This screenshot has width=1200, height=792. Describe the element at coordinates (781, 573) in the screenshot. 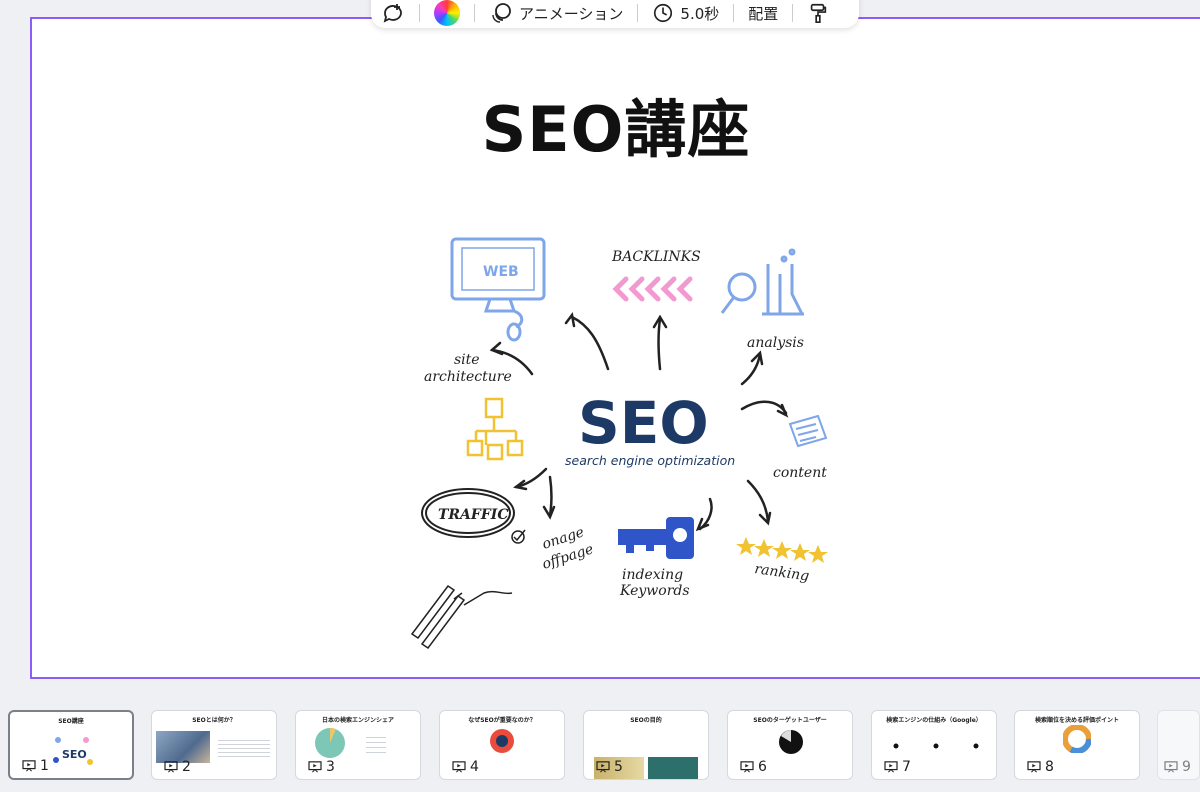

I see `ranking-label: ranking` at that location.